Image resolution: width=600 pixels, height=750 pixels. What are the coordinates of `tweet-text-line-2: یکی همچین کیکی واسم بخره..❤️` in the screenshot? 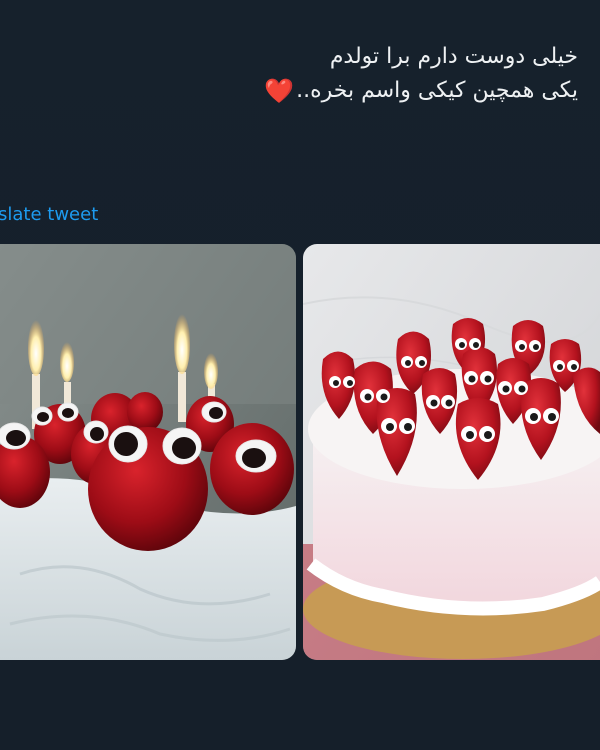 It's located at (368, 91).